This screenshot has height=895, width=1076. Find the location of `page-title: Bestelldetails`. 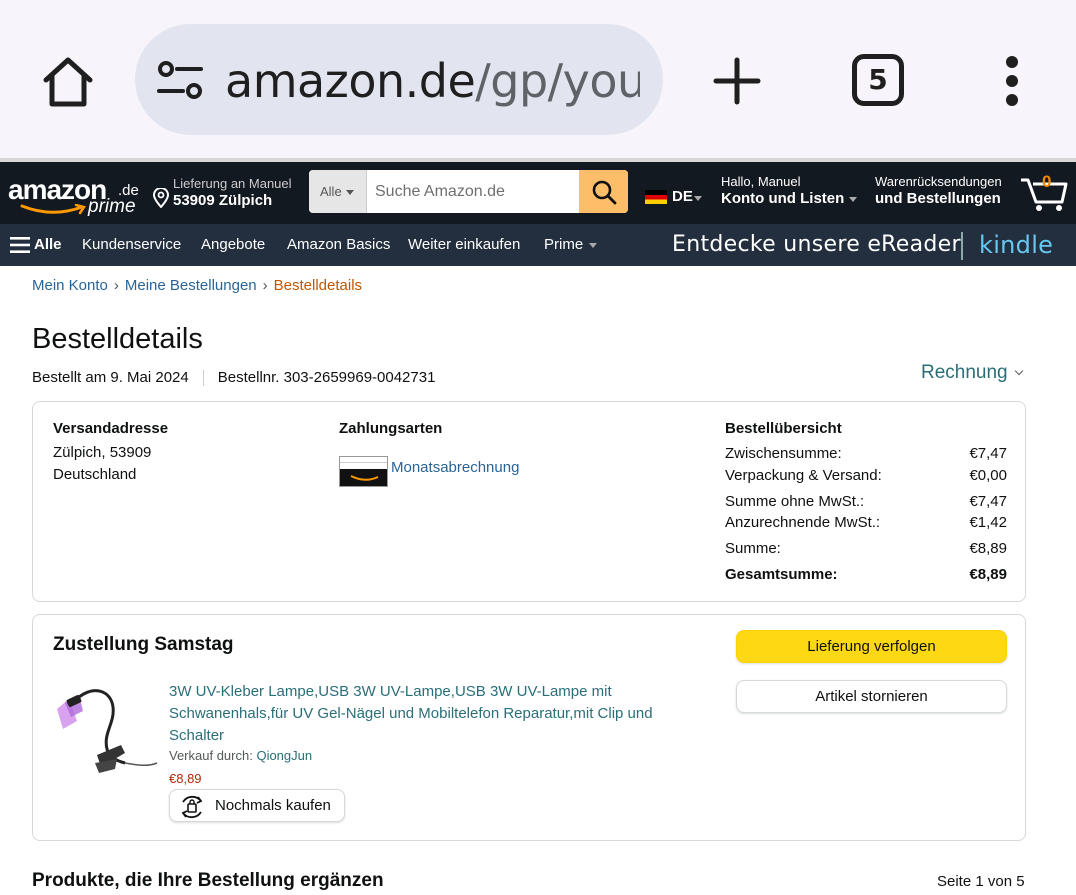

page-title: Bestelldetails is located at coordinates (117, 339).